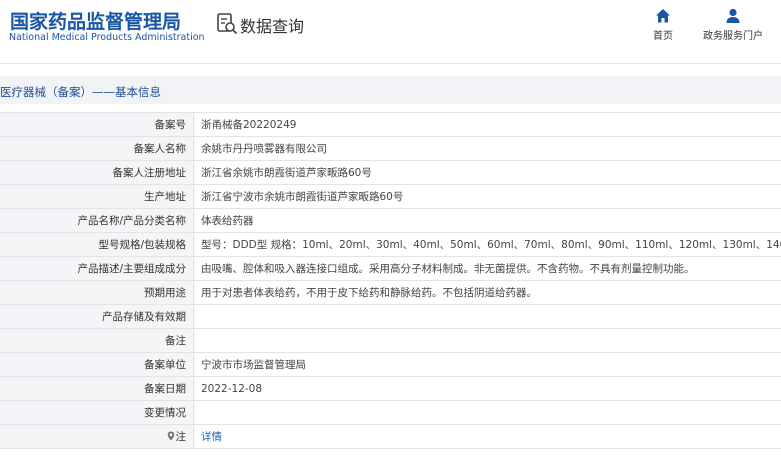 The height and width of the screenshot is (456, 781). What do you see at coordinates (97, 220) in the screenshot?
I see `field-label: 产品名称/产品分类名称` at bounding box center [97, 220].